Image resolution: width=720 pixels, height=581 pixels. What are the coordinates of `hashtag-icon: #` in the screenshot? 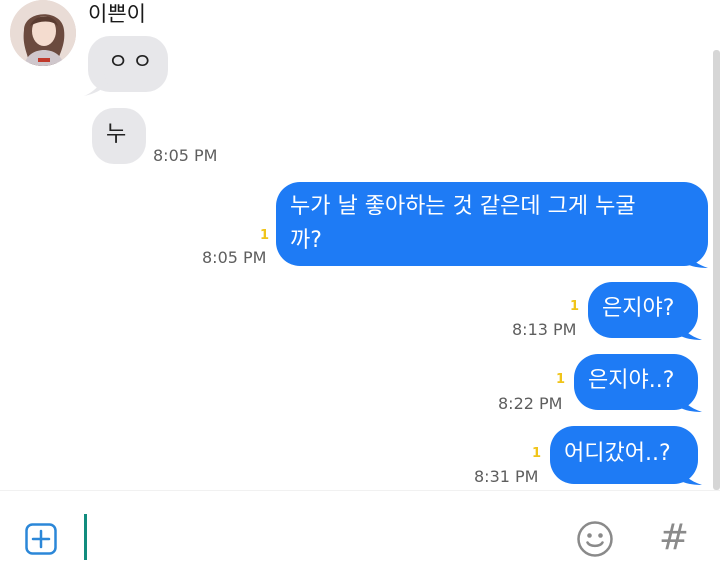 It's located at (674, 537).